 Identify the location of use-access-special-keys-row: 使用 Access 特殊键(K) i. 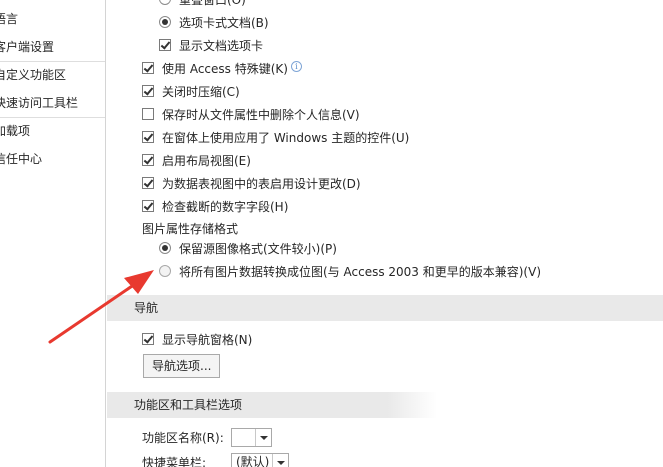
(222, 68).